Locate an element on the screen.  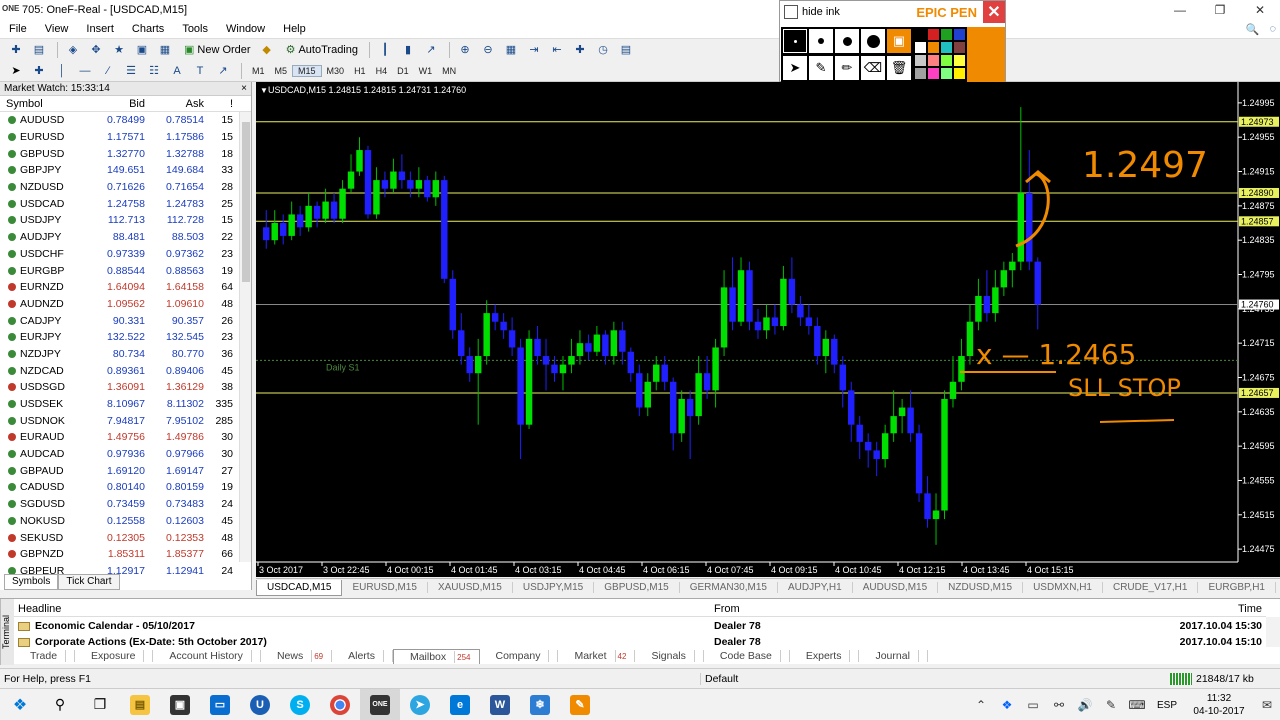
terminal-tab: Trade is located at coordinates (45, 656).